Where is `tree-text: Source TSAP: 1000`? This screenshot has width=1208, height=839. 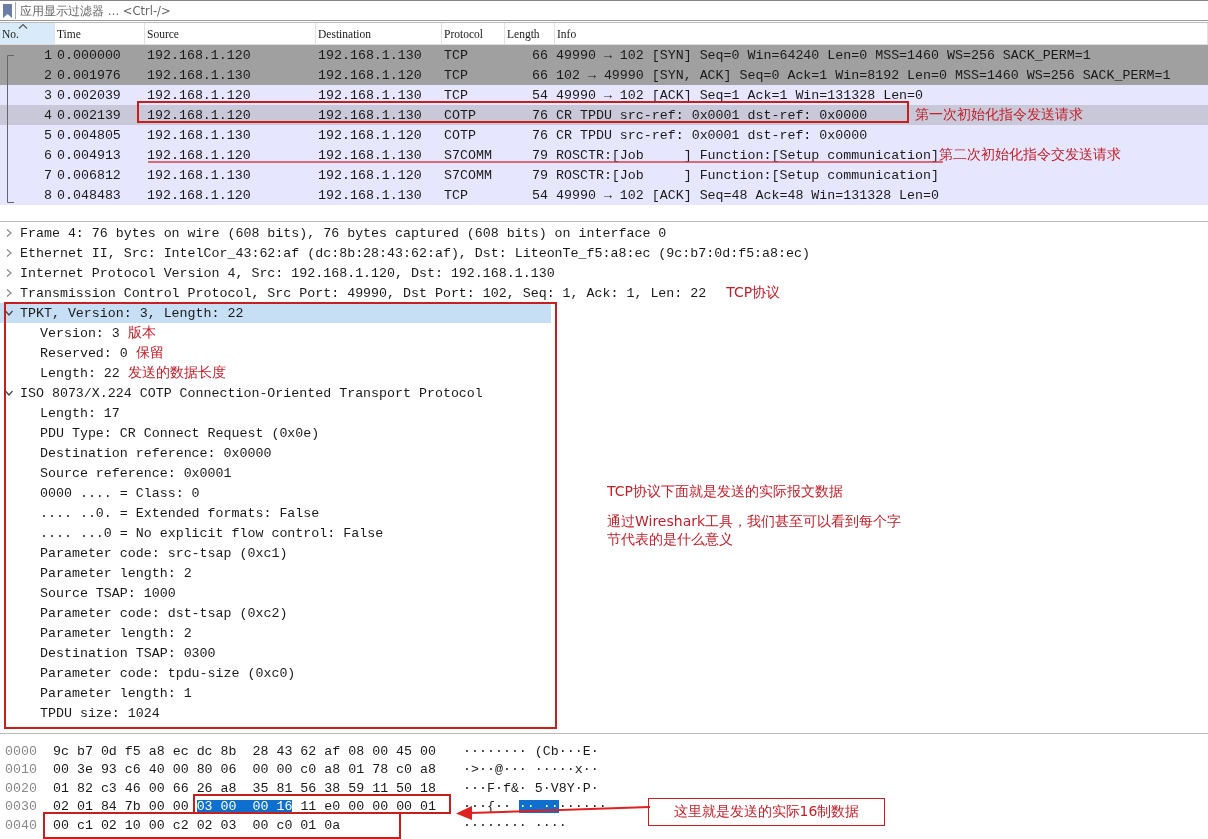 tree-text: Source TSAP: 1000 is located at coordinates (108, 593).